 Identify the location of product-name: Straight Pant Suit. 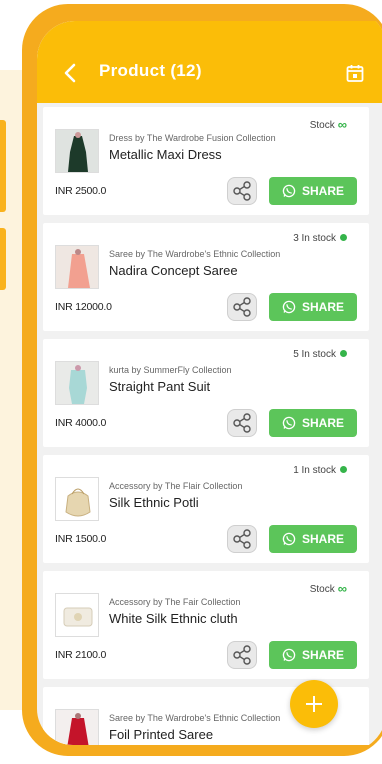
(160, 386).